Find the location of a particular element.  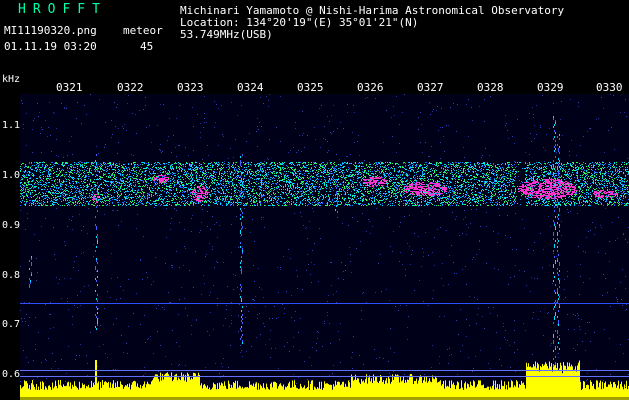

x-tick-label: 0330 is located at coordinates (609, 87).